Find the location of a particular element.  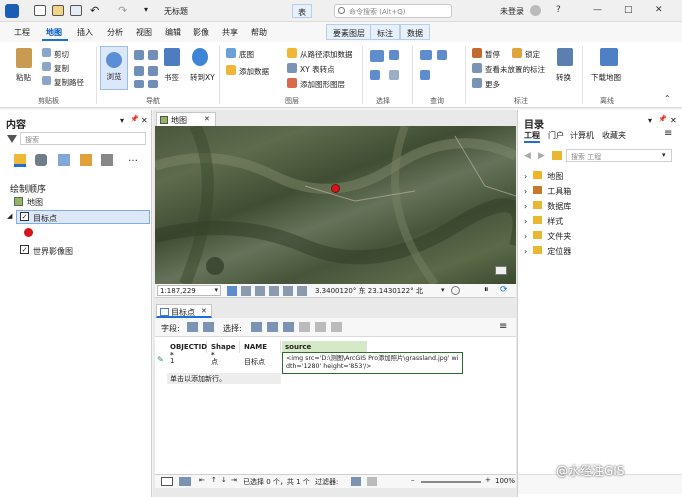

list-by-drawing-order-icon is located at coordinates (20, 160).